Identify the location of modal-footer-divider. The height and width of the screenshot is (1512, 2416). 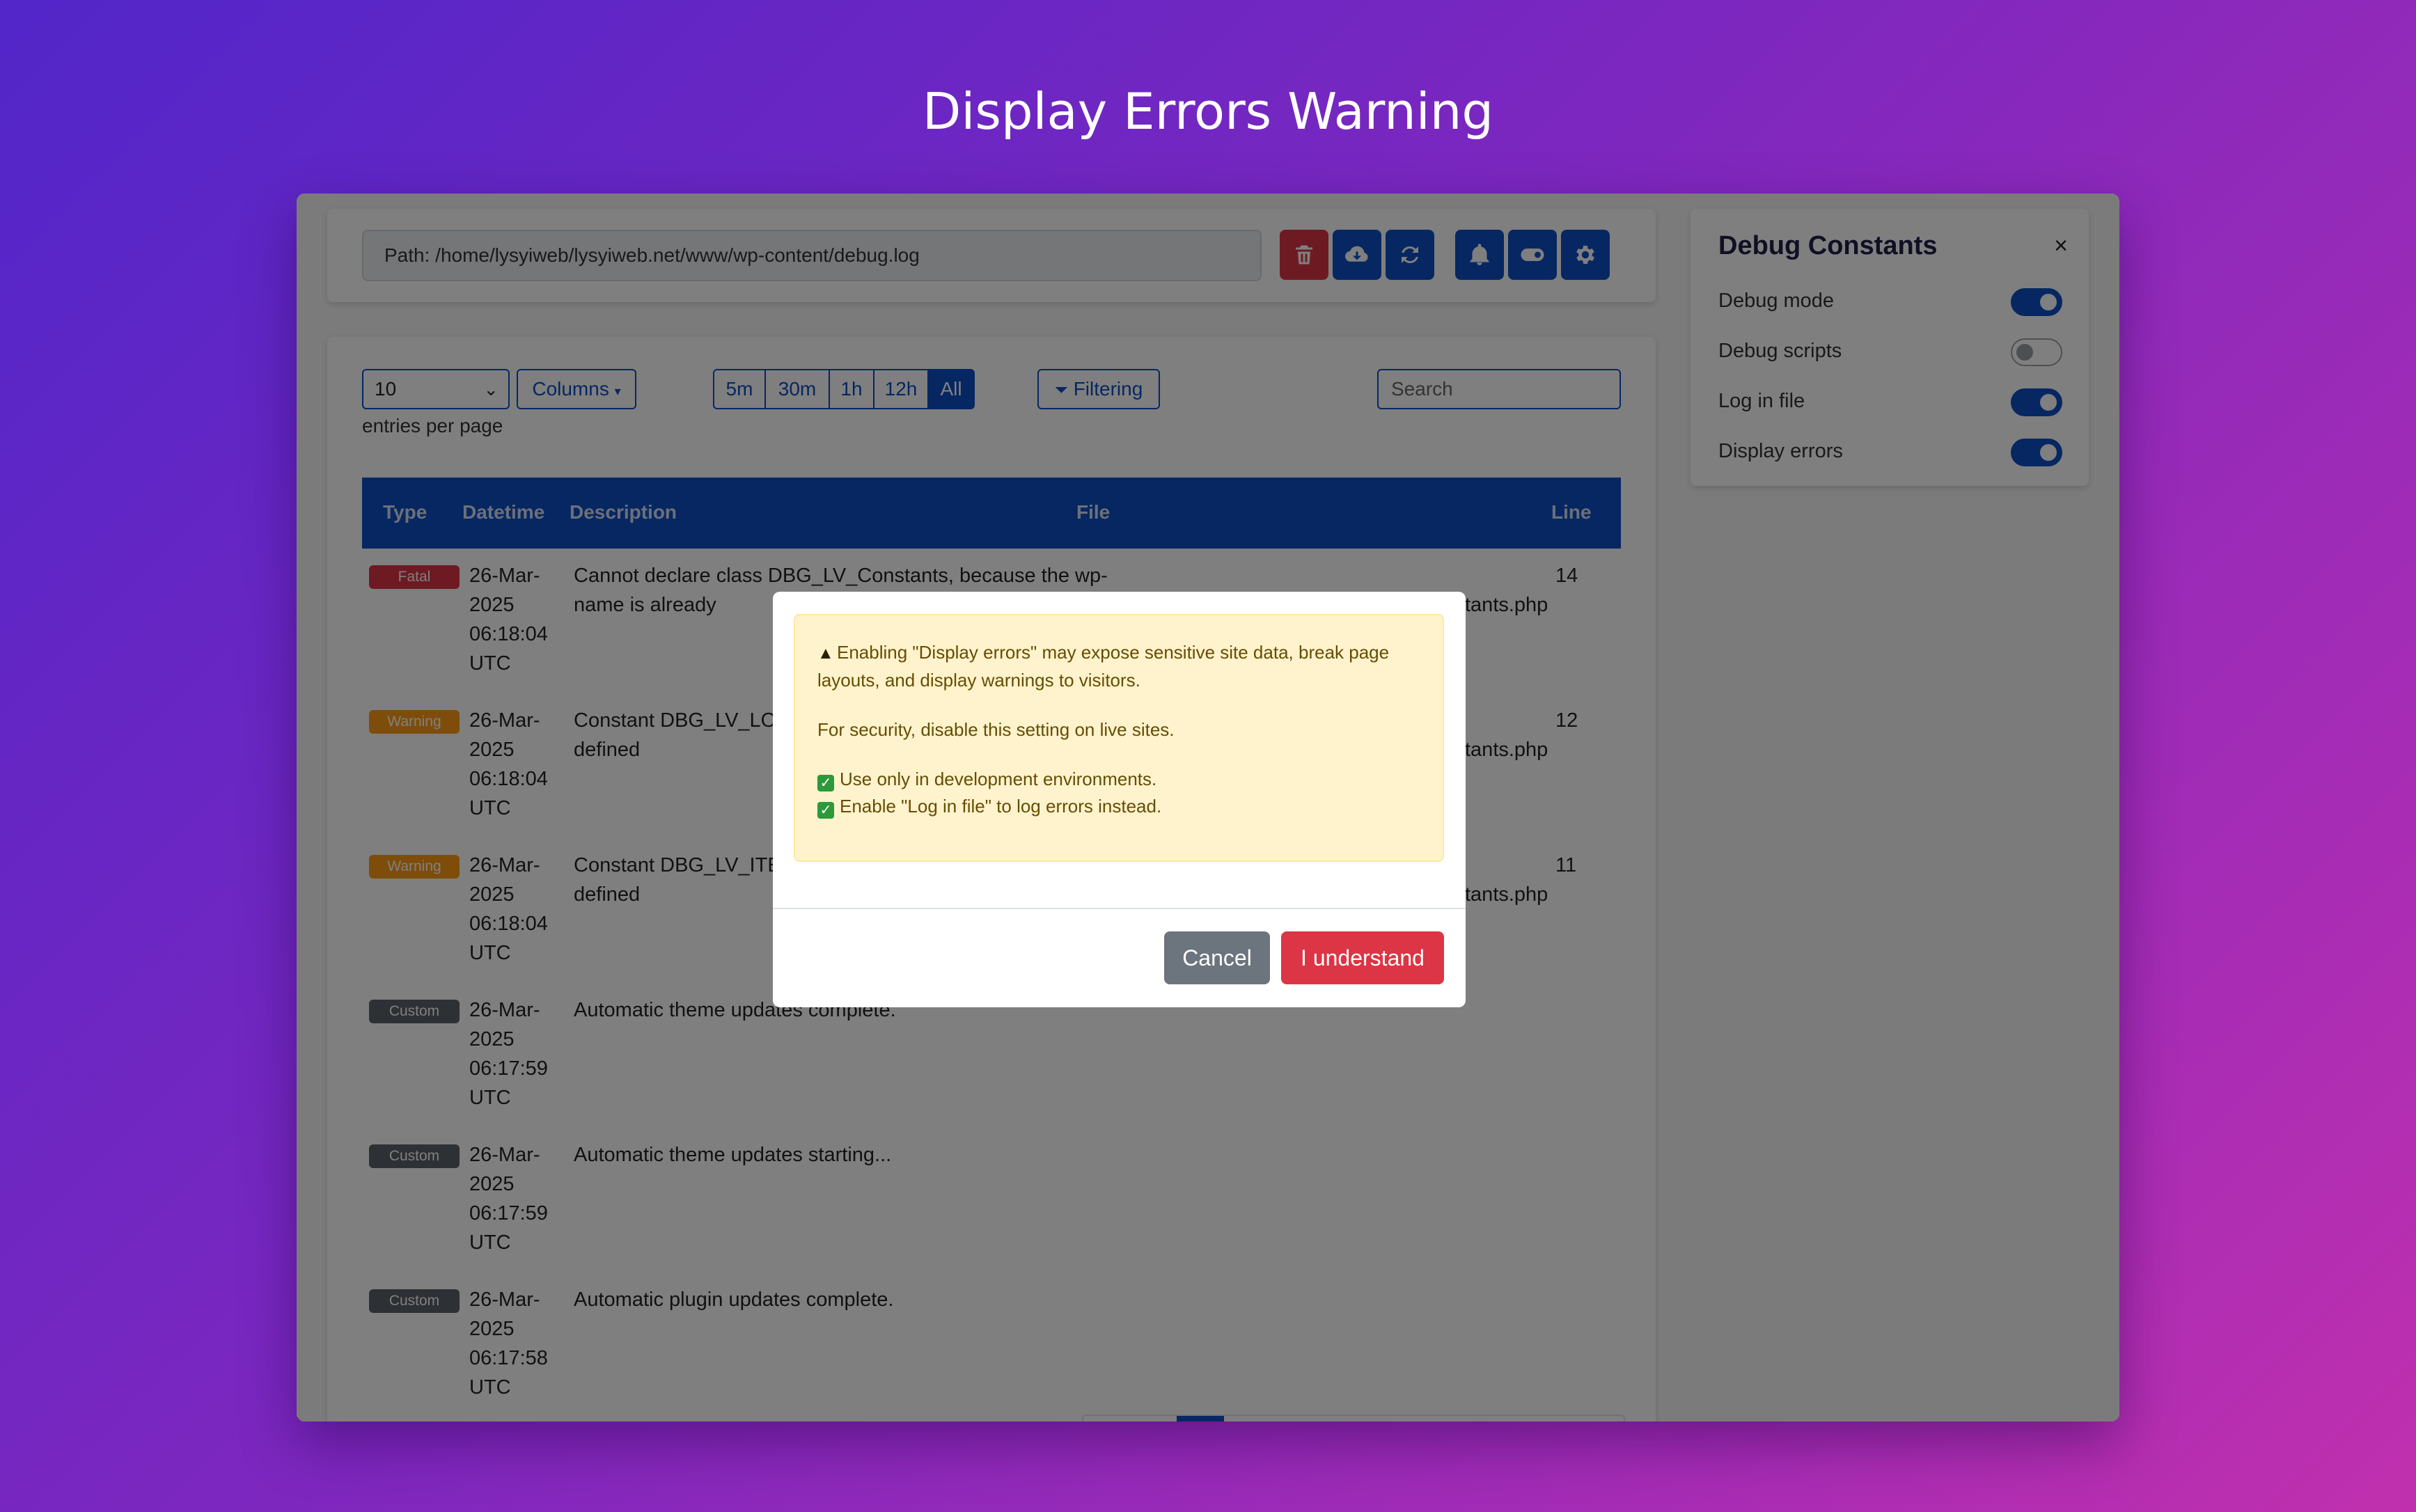
(1119, 908).